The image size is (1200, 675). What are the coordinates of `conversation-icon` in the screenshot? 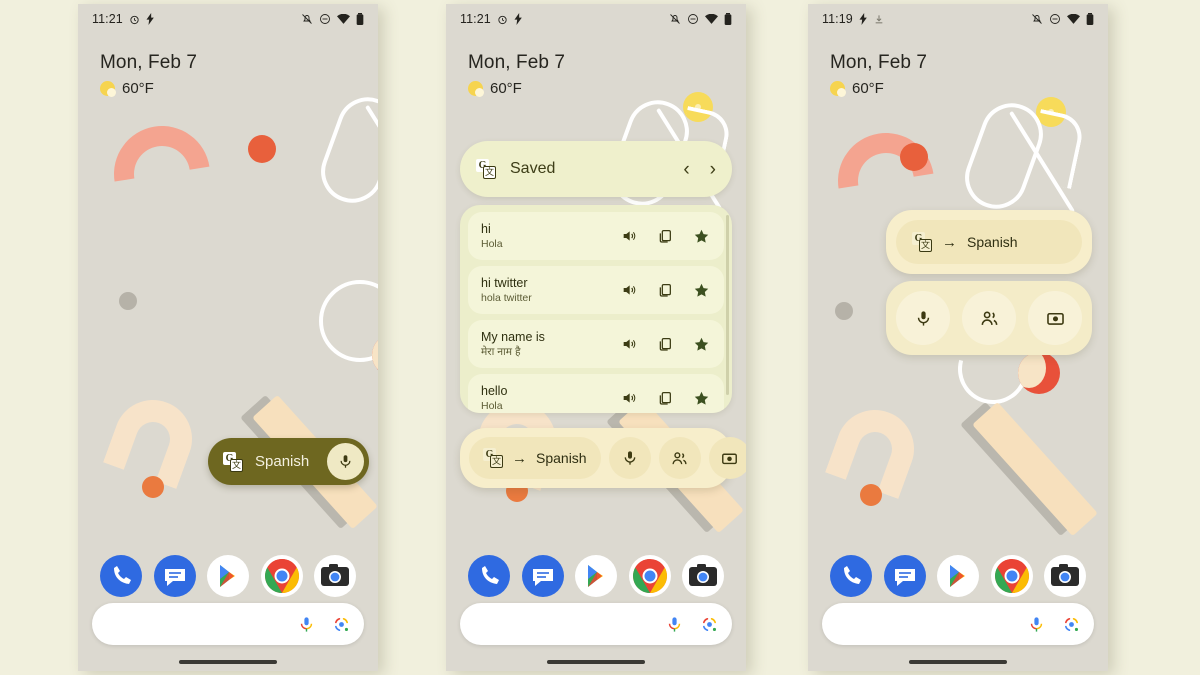 It's located at (989, 318).